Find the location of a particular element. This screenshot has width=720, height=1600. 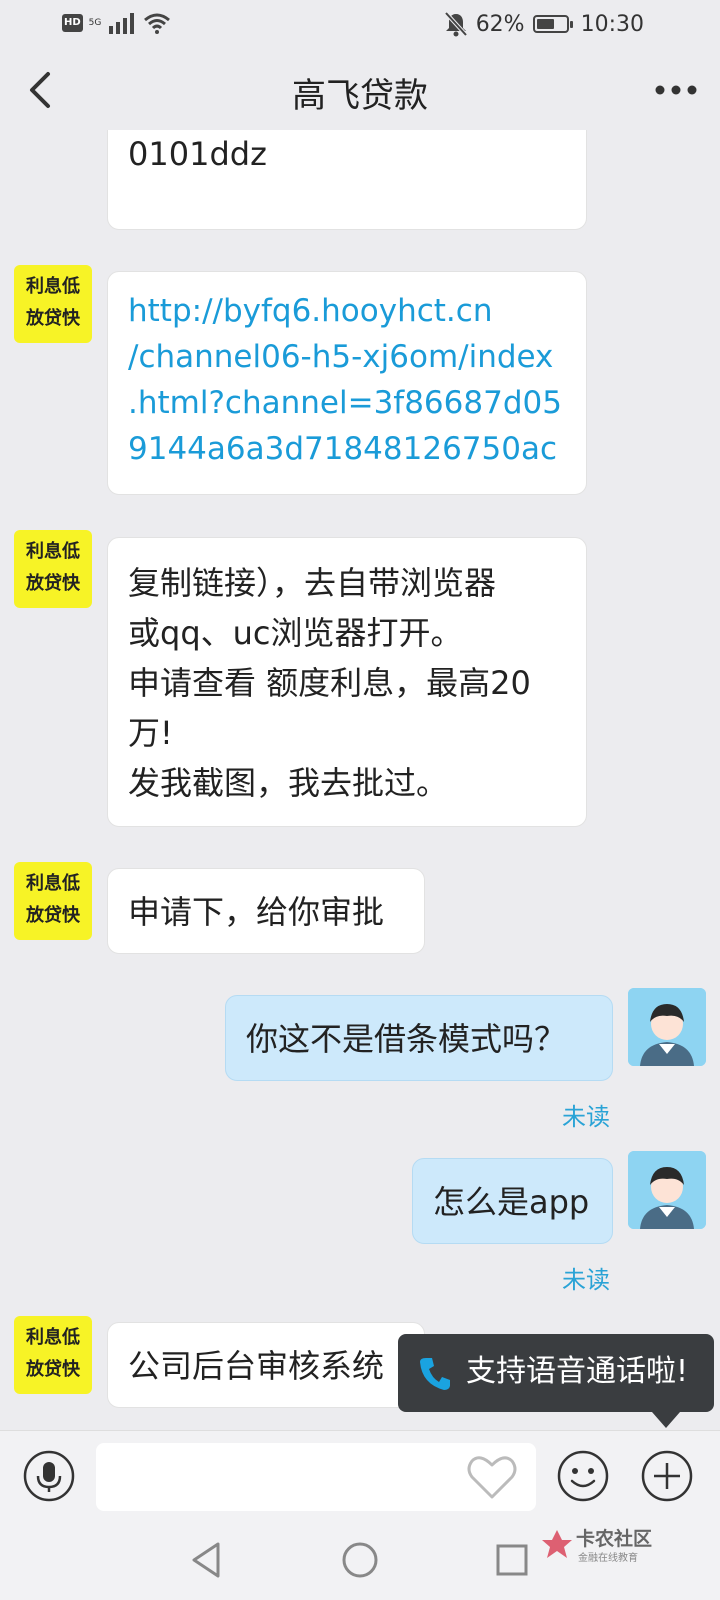

voice-call-tooltip: 支持语音通话啦! is located at coordinates (556, 1381).